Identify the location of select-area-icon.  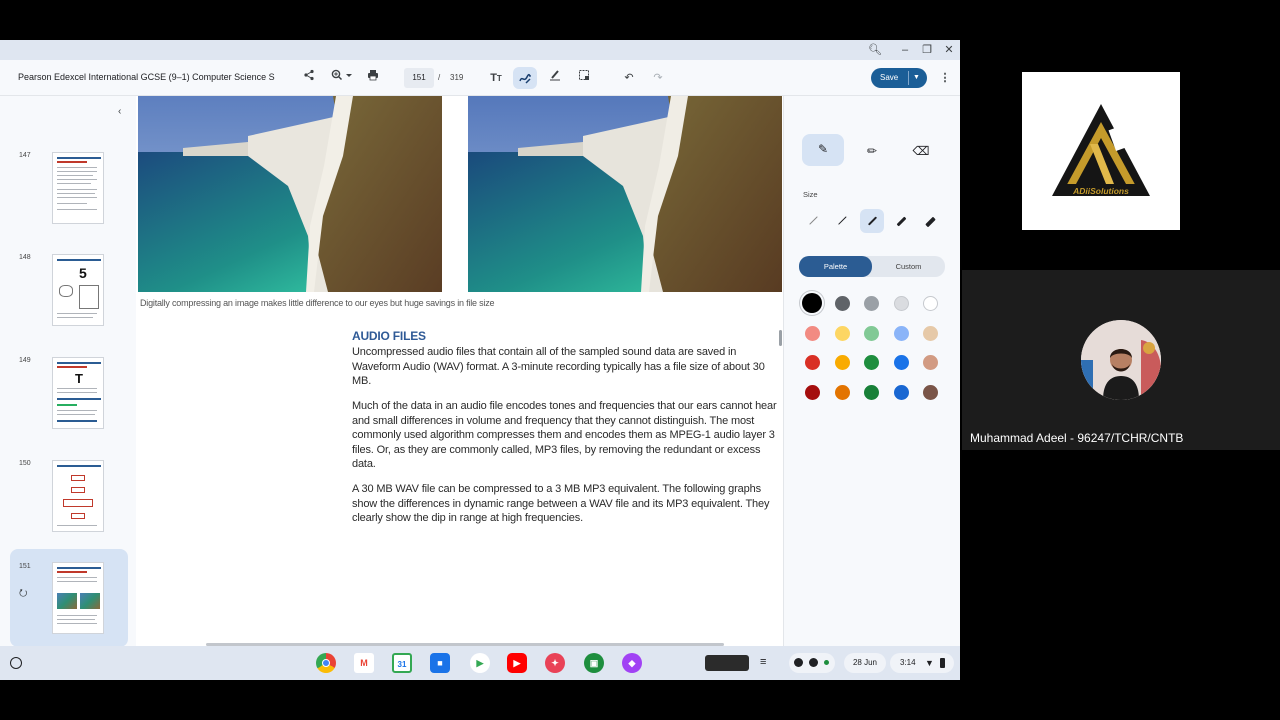
(584, 78).